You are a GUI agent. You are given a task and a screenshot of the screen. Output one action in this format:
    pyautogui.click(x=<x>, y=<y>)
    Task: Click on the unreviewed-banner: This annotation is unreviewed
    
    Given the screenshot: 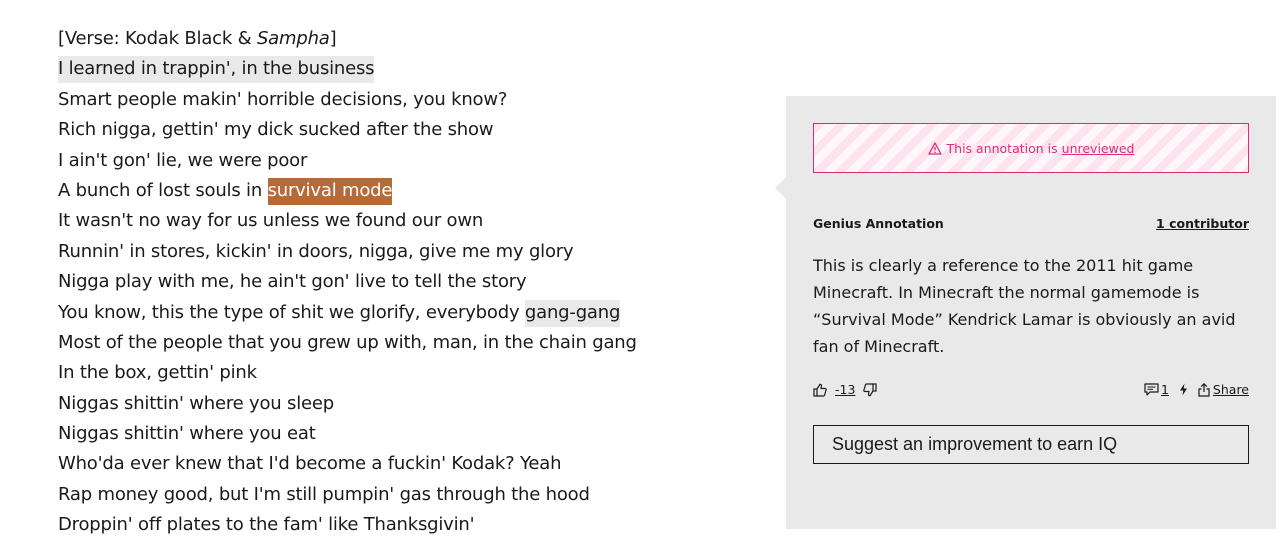 What is the action you would take?
    pyautogui.click(x=1031, y=148)
    